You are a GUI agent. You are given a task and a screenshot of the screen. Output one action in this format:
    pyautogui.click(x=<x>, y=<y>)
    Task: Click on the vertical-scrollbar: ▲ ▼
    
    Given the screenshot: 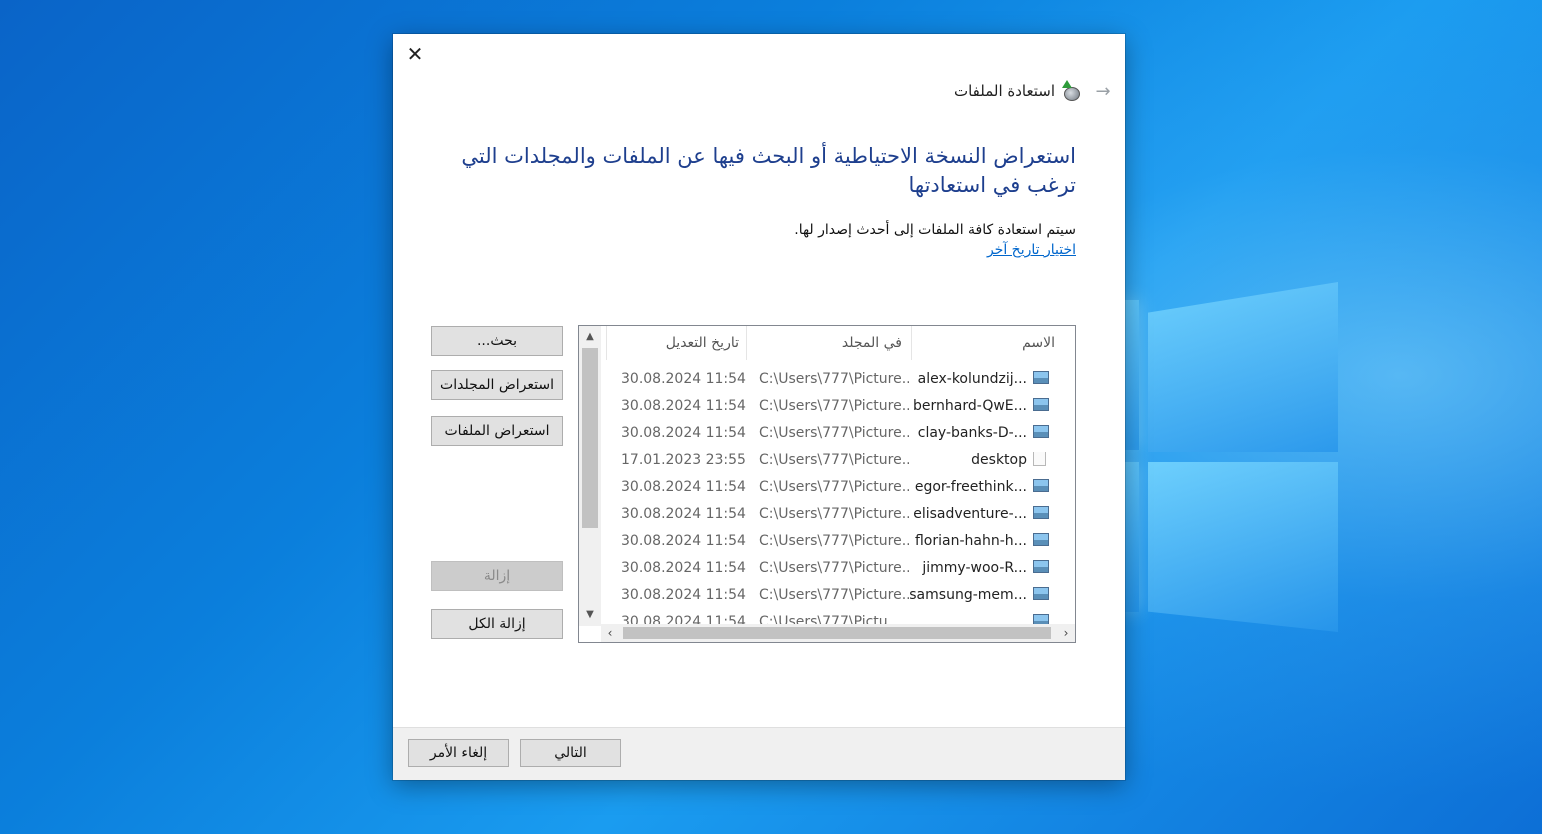 What is the action you would take?
    pyautogui.click(x=590, y=476)
    